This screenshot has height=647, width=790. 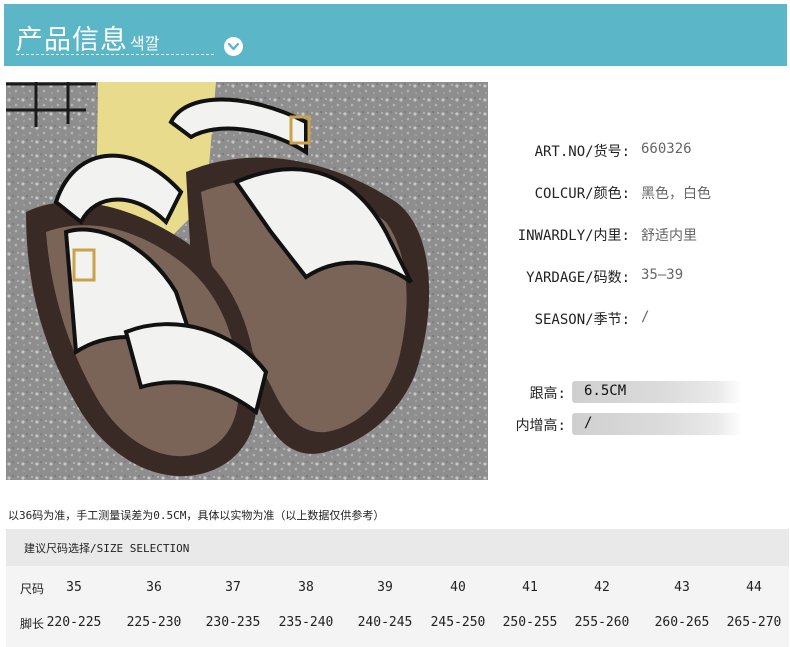 What do you see at coordinates (233, 622) in the screenshot?
I see `foot-length-cell: 230-235` at bounding box center [233, 622].